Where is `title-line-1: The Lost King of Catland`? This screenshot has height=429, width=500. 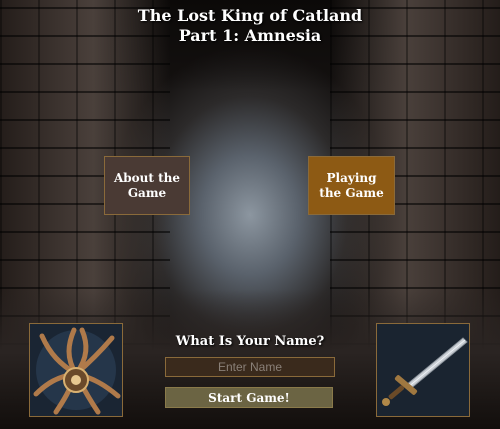 title-line-1: The Lost King of Catland is located at coordinates (250, 15).